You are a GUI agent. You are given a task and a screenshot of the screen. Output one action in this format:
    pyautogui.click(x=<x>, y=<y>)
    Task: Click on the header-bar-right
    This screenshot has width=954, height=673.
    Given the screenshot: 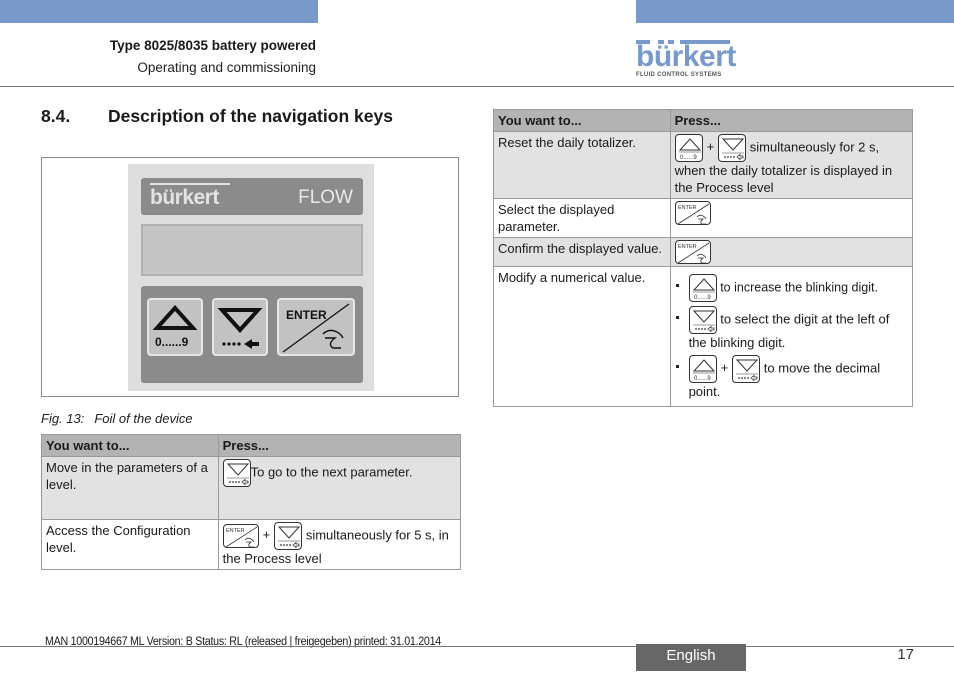 What is the action you would take?
    pyautogui.click(x=795, y=11)
    